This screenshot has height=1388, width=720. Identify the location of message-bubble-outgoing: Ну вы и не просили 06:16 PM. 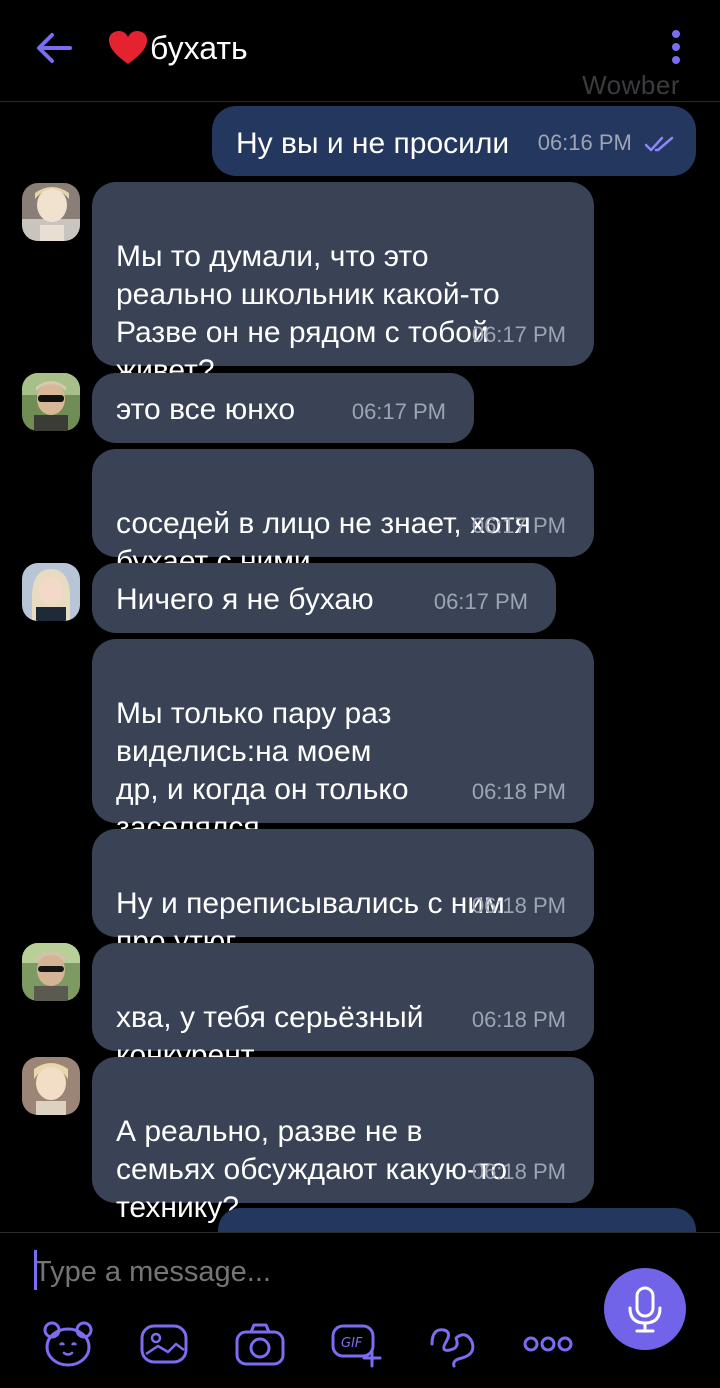
(454, 141).